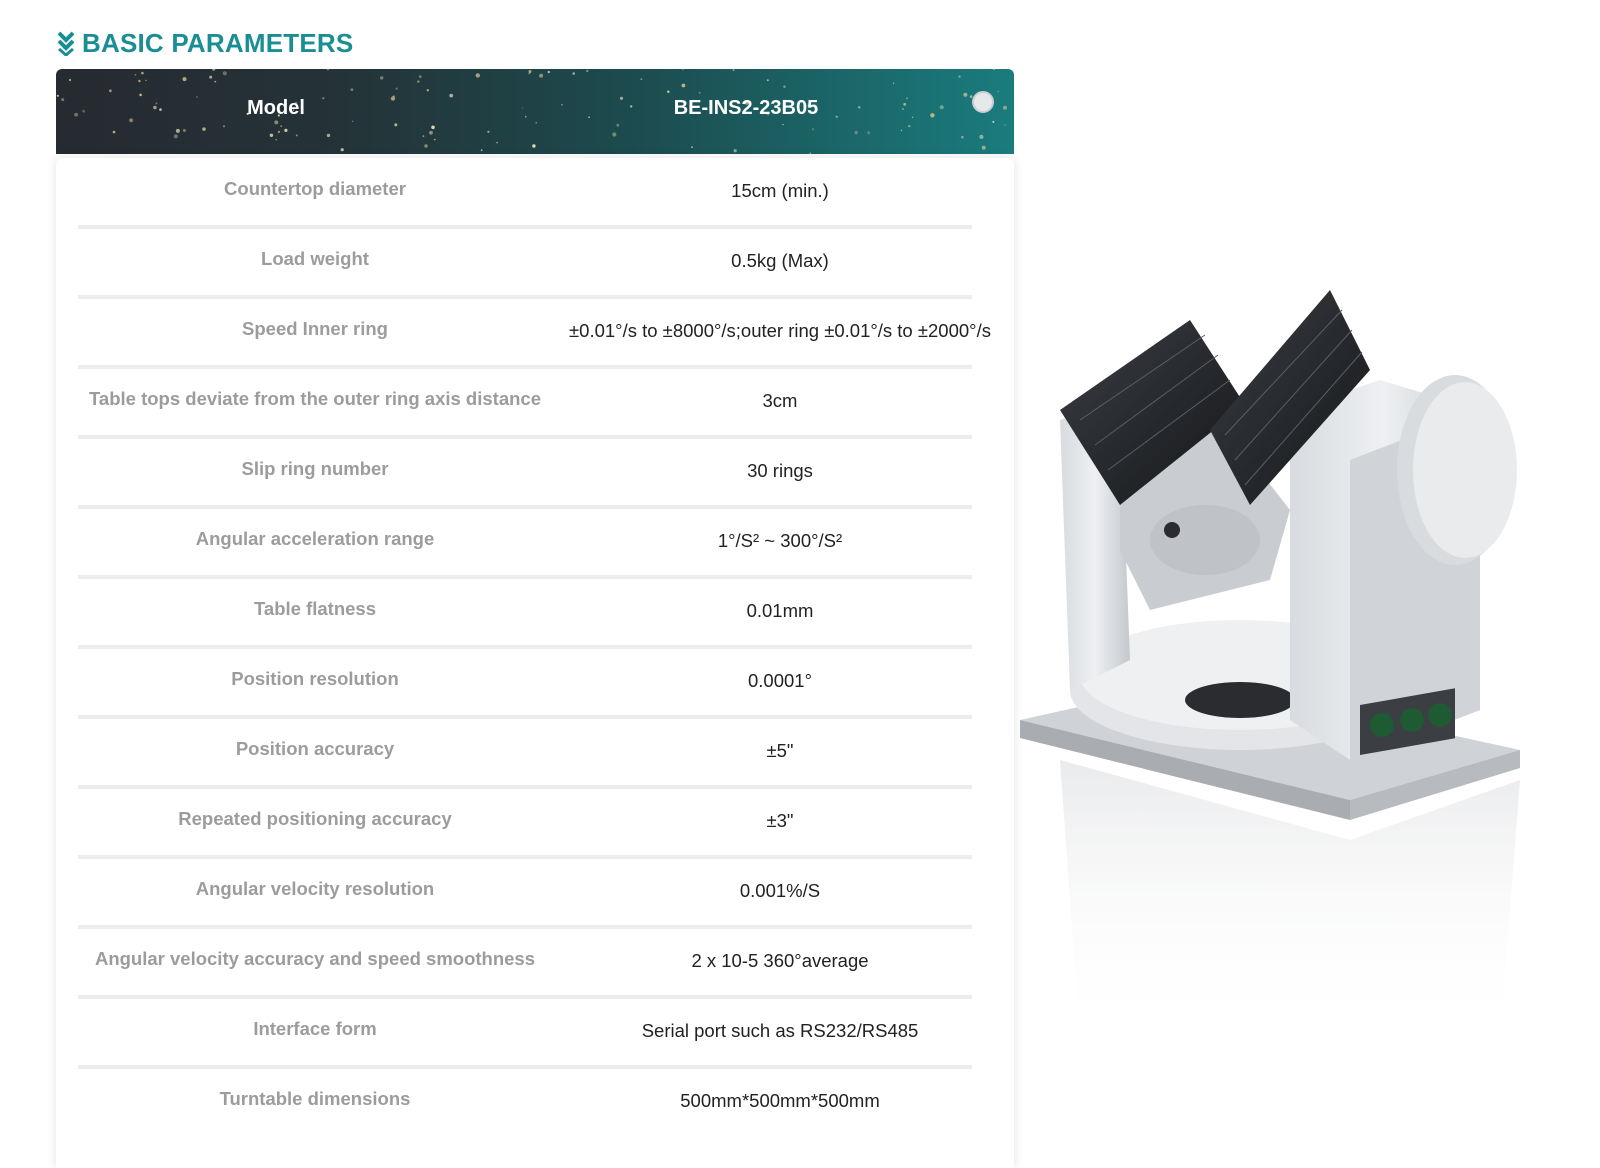 The height and width of the screenshot is (1168, 1600). Describe the element at coordinates (315, 1028) in the screenshot. I see `parameter-label: Interface form` at that location.